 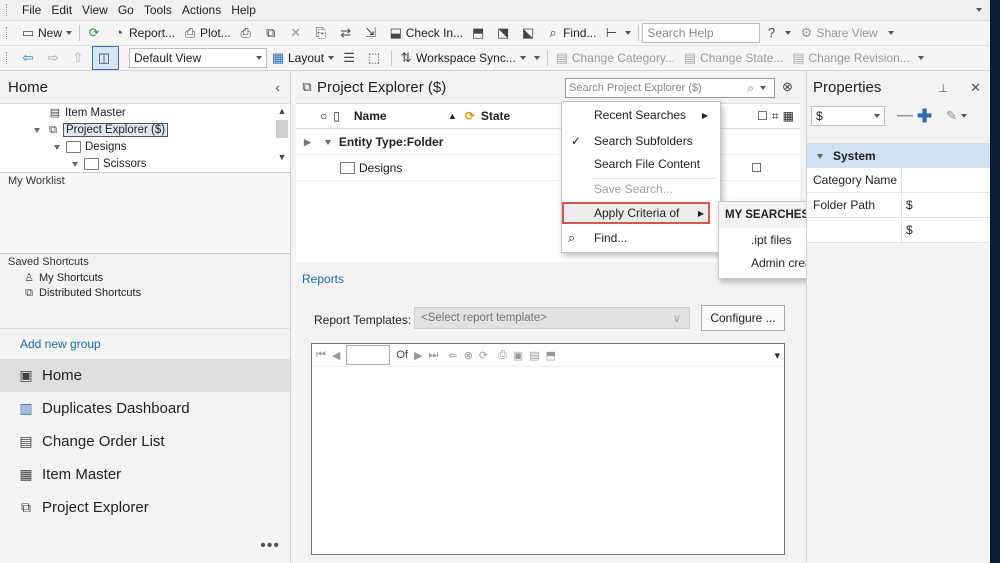 What do you see at coordinates (756, 168) in the screenshot?
I see `row-checkbox: ☐` at bounding box center [756, 168].